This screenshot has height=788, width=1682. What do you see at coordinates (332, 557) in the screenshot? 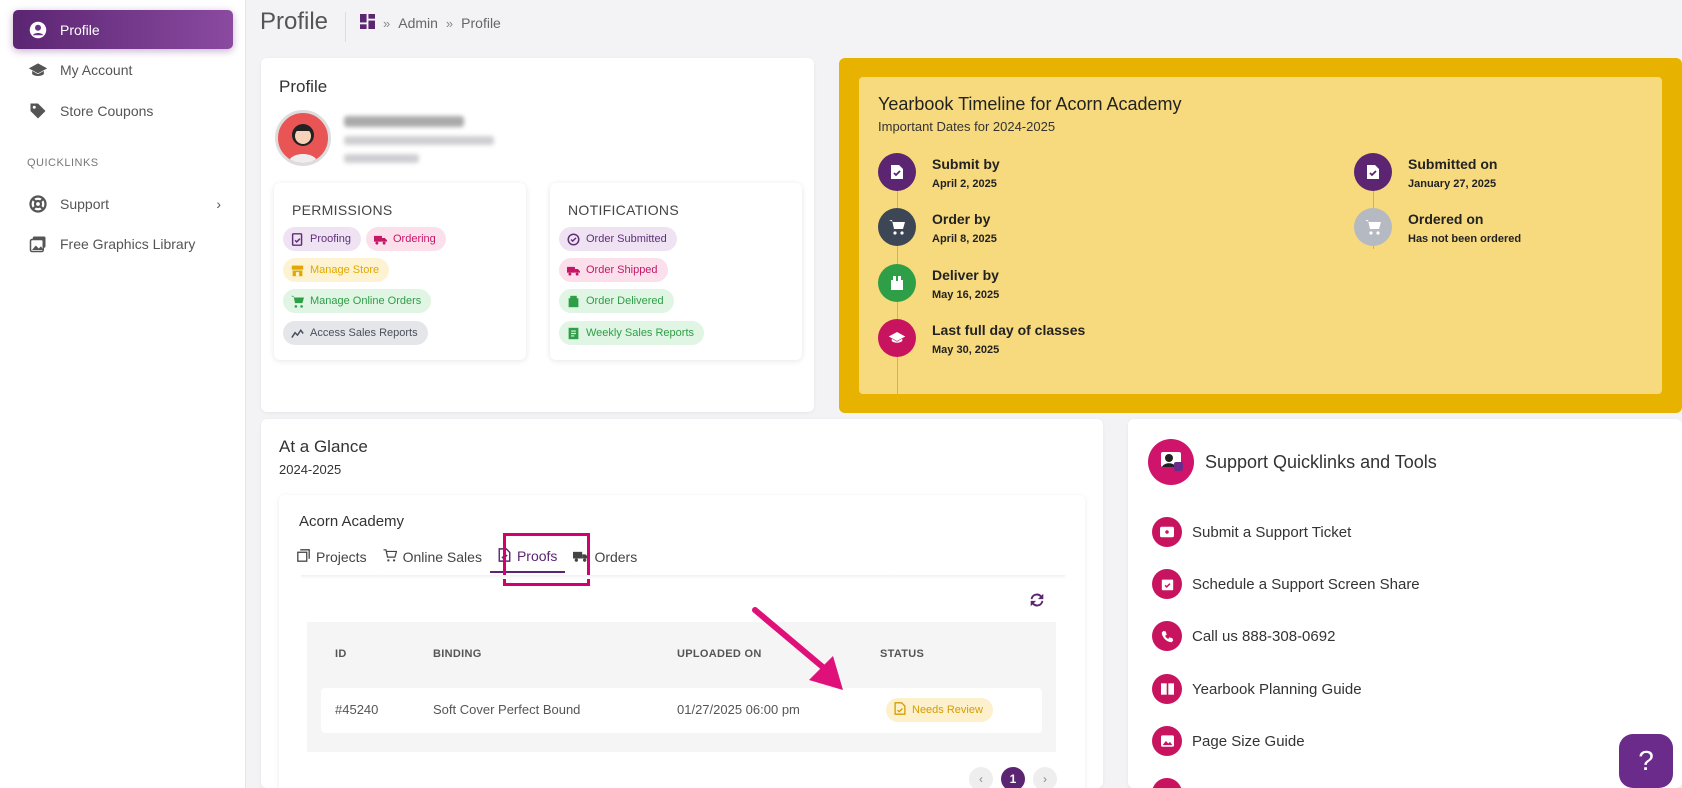
I see `tab-projects: Projects` at bounding box center [332, 557].